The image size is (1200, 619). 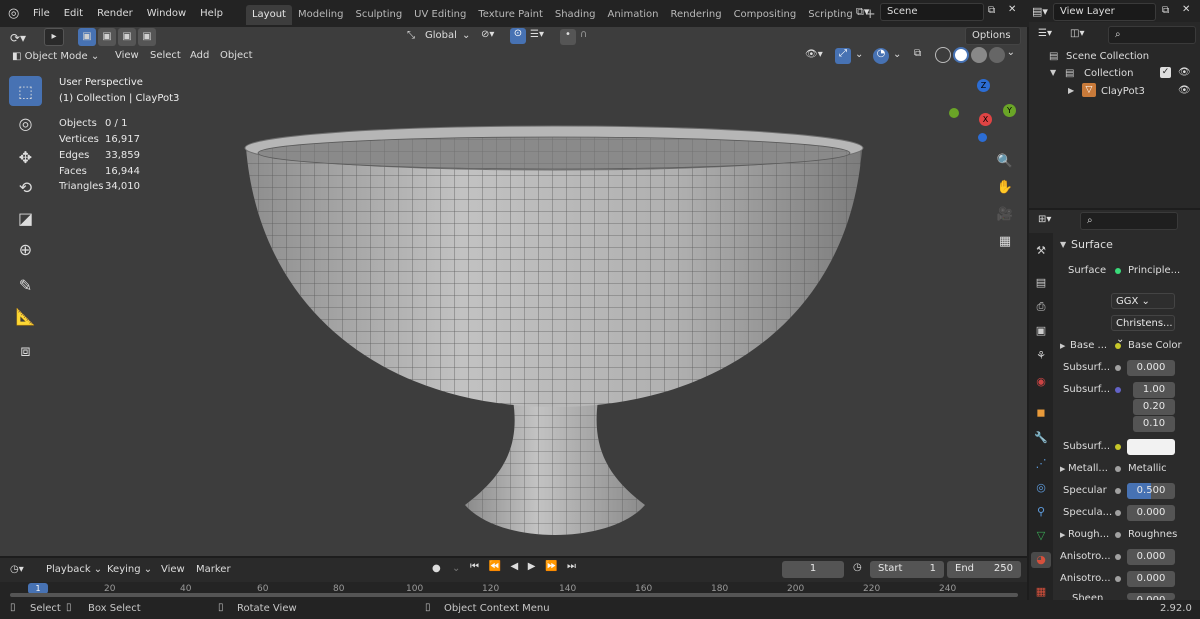 What do you see at coordinates (1041, 283) in the screenshot?
I see `render-tab-icon: ▤` at bounding box center [1041, 283].